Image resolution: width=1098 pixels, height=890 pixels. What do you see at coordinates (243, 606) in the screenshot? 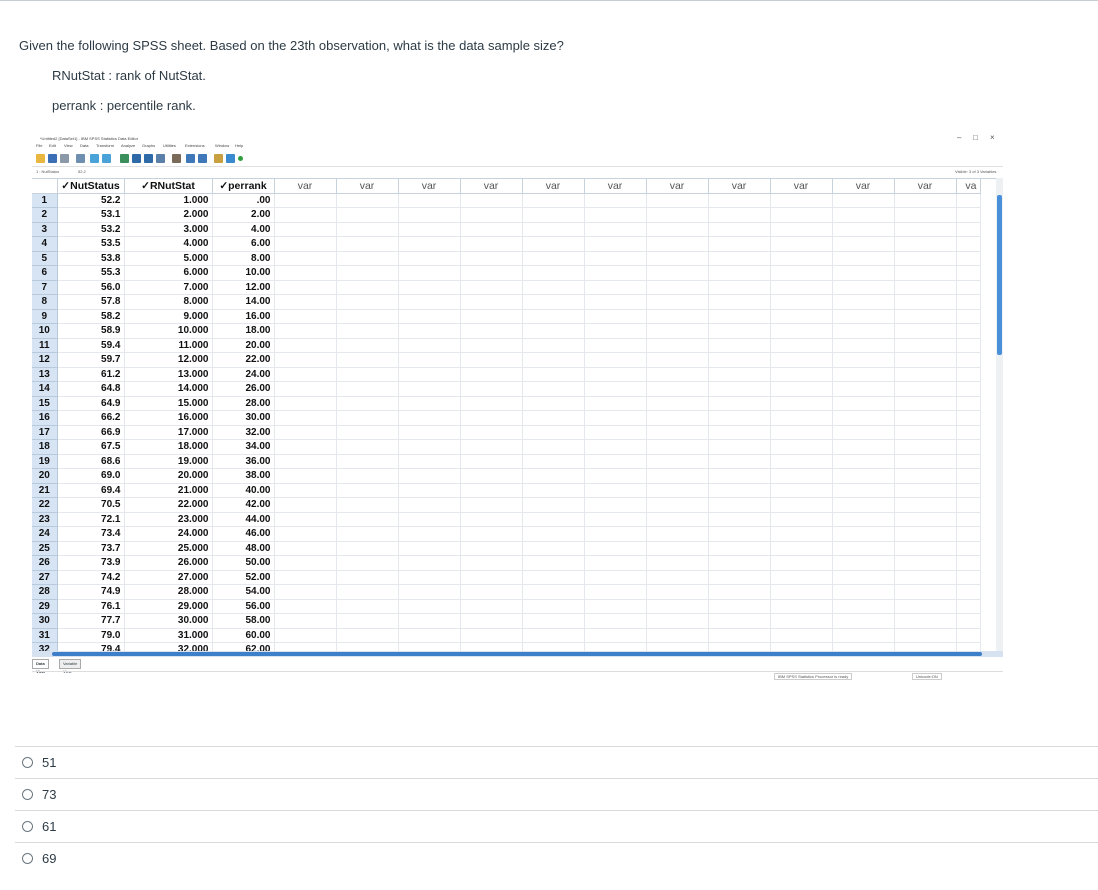
I see `data-cell: 56.00` at bounding box center [243, 606].